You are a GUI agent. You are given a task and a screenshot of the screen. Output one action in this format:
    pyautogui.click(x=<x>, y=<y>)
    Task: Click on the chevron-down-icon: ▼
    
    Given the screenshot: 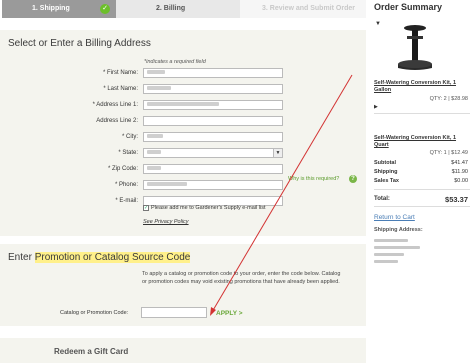 What is the action you would take?
    pyautogui.click(x=378, y=24)
    